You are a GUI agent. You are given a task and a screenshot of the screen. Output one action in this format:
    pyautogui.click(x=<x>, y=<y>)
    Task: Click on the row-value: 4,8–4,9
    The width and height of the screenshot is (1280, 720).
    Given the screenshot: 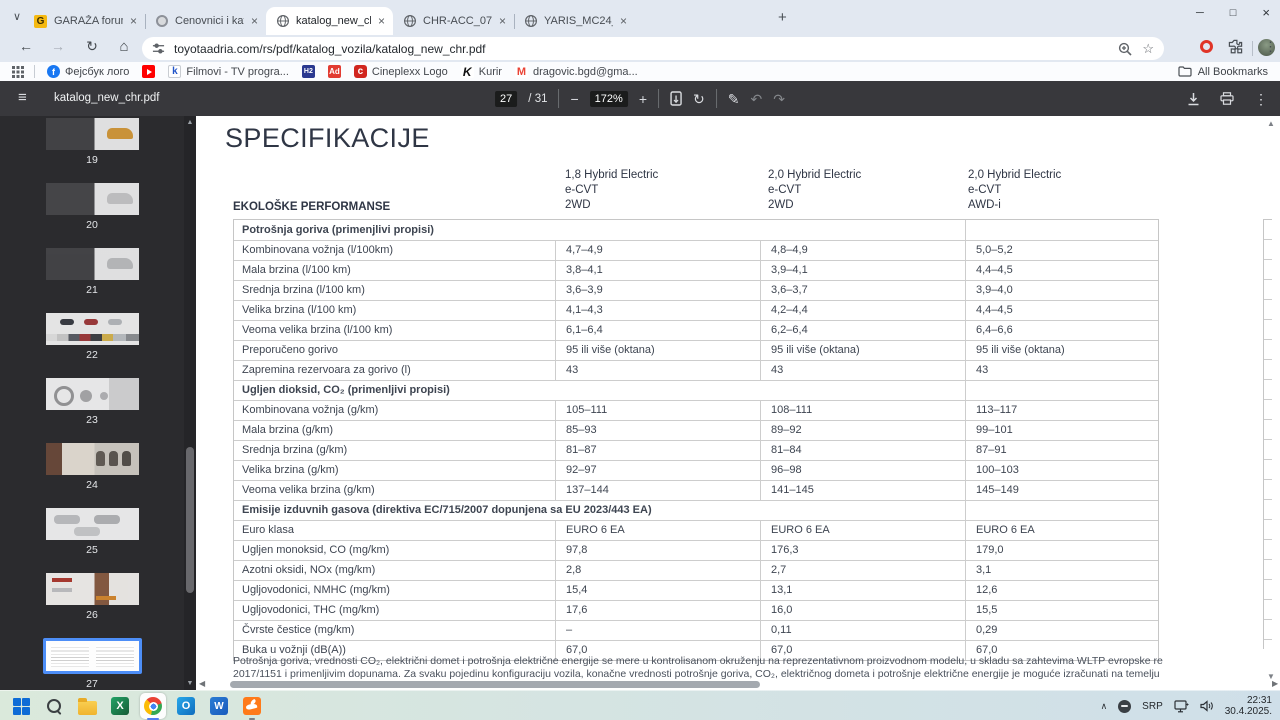 What is the action you would take?
    pyautogui.click(x=862, y=250)
    